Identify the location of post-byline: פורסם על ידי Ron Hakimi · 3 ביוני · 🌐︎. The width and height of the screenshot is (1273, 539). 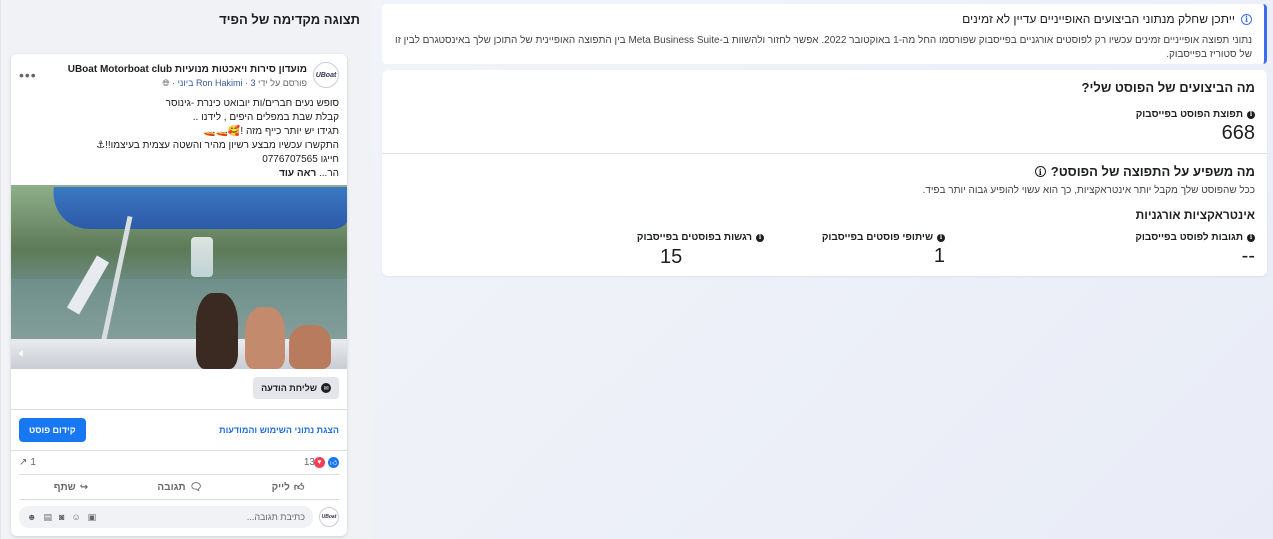
(234, 83).